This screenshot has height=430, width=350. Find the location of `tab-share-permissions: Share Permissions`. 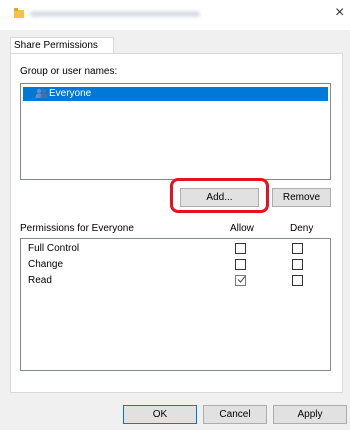

tab-share-permissions: Share Permissions is located at coordinates (62, 45).